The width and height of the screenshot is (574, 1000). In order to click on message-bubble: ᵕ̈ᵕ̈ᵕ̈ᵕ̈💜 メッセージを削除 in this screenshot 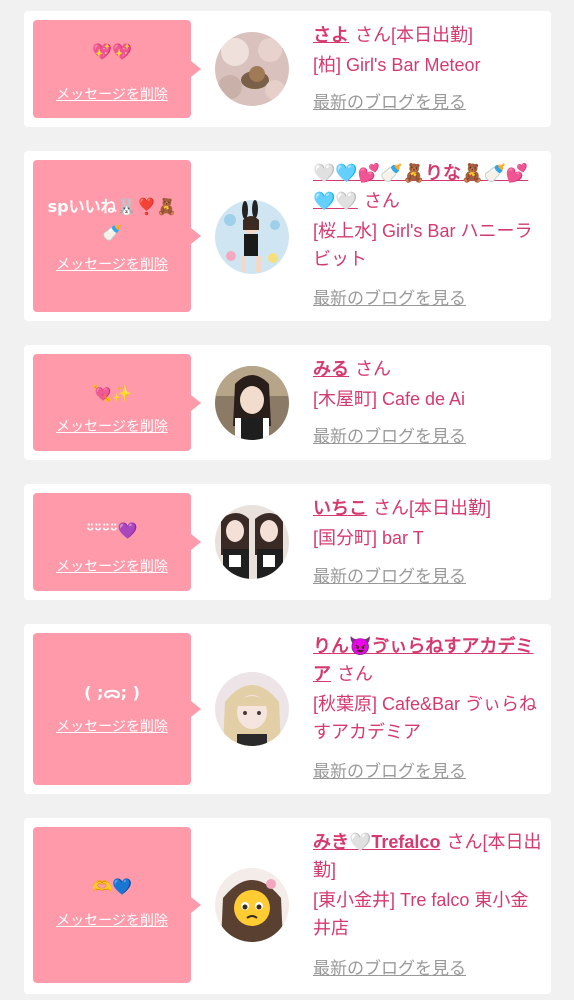, I will do `click(117, 542)`.